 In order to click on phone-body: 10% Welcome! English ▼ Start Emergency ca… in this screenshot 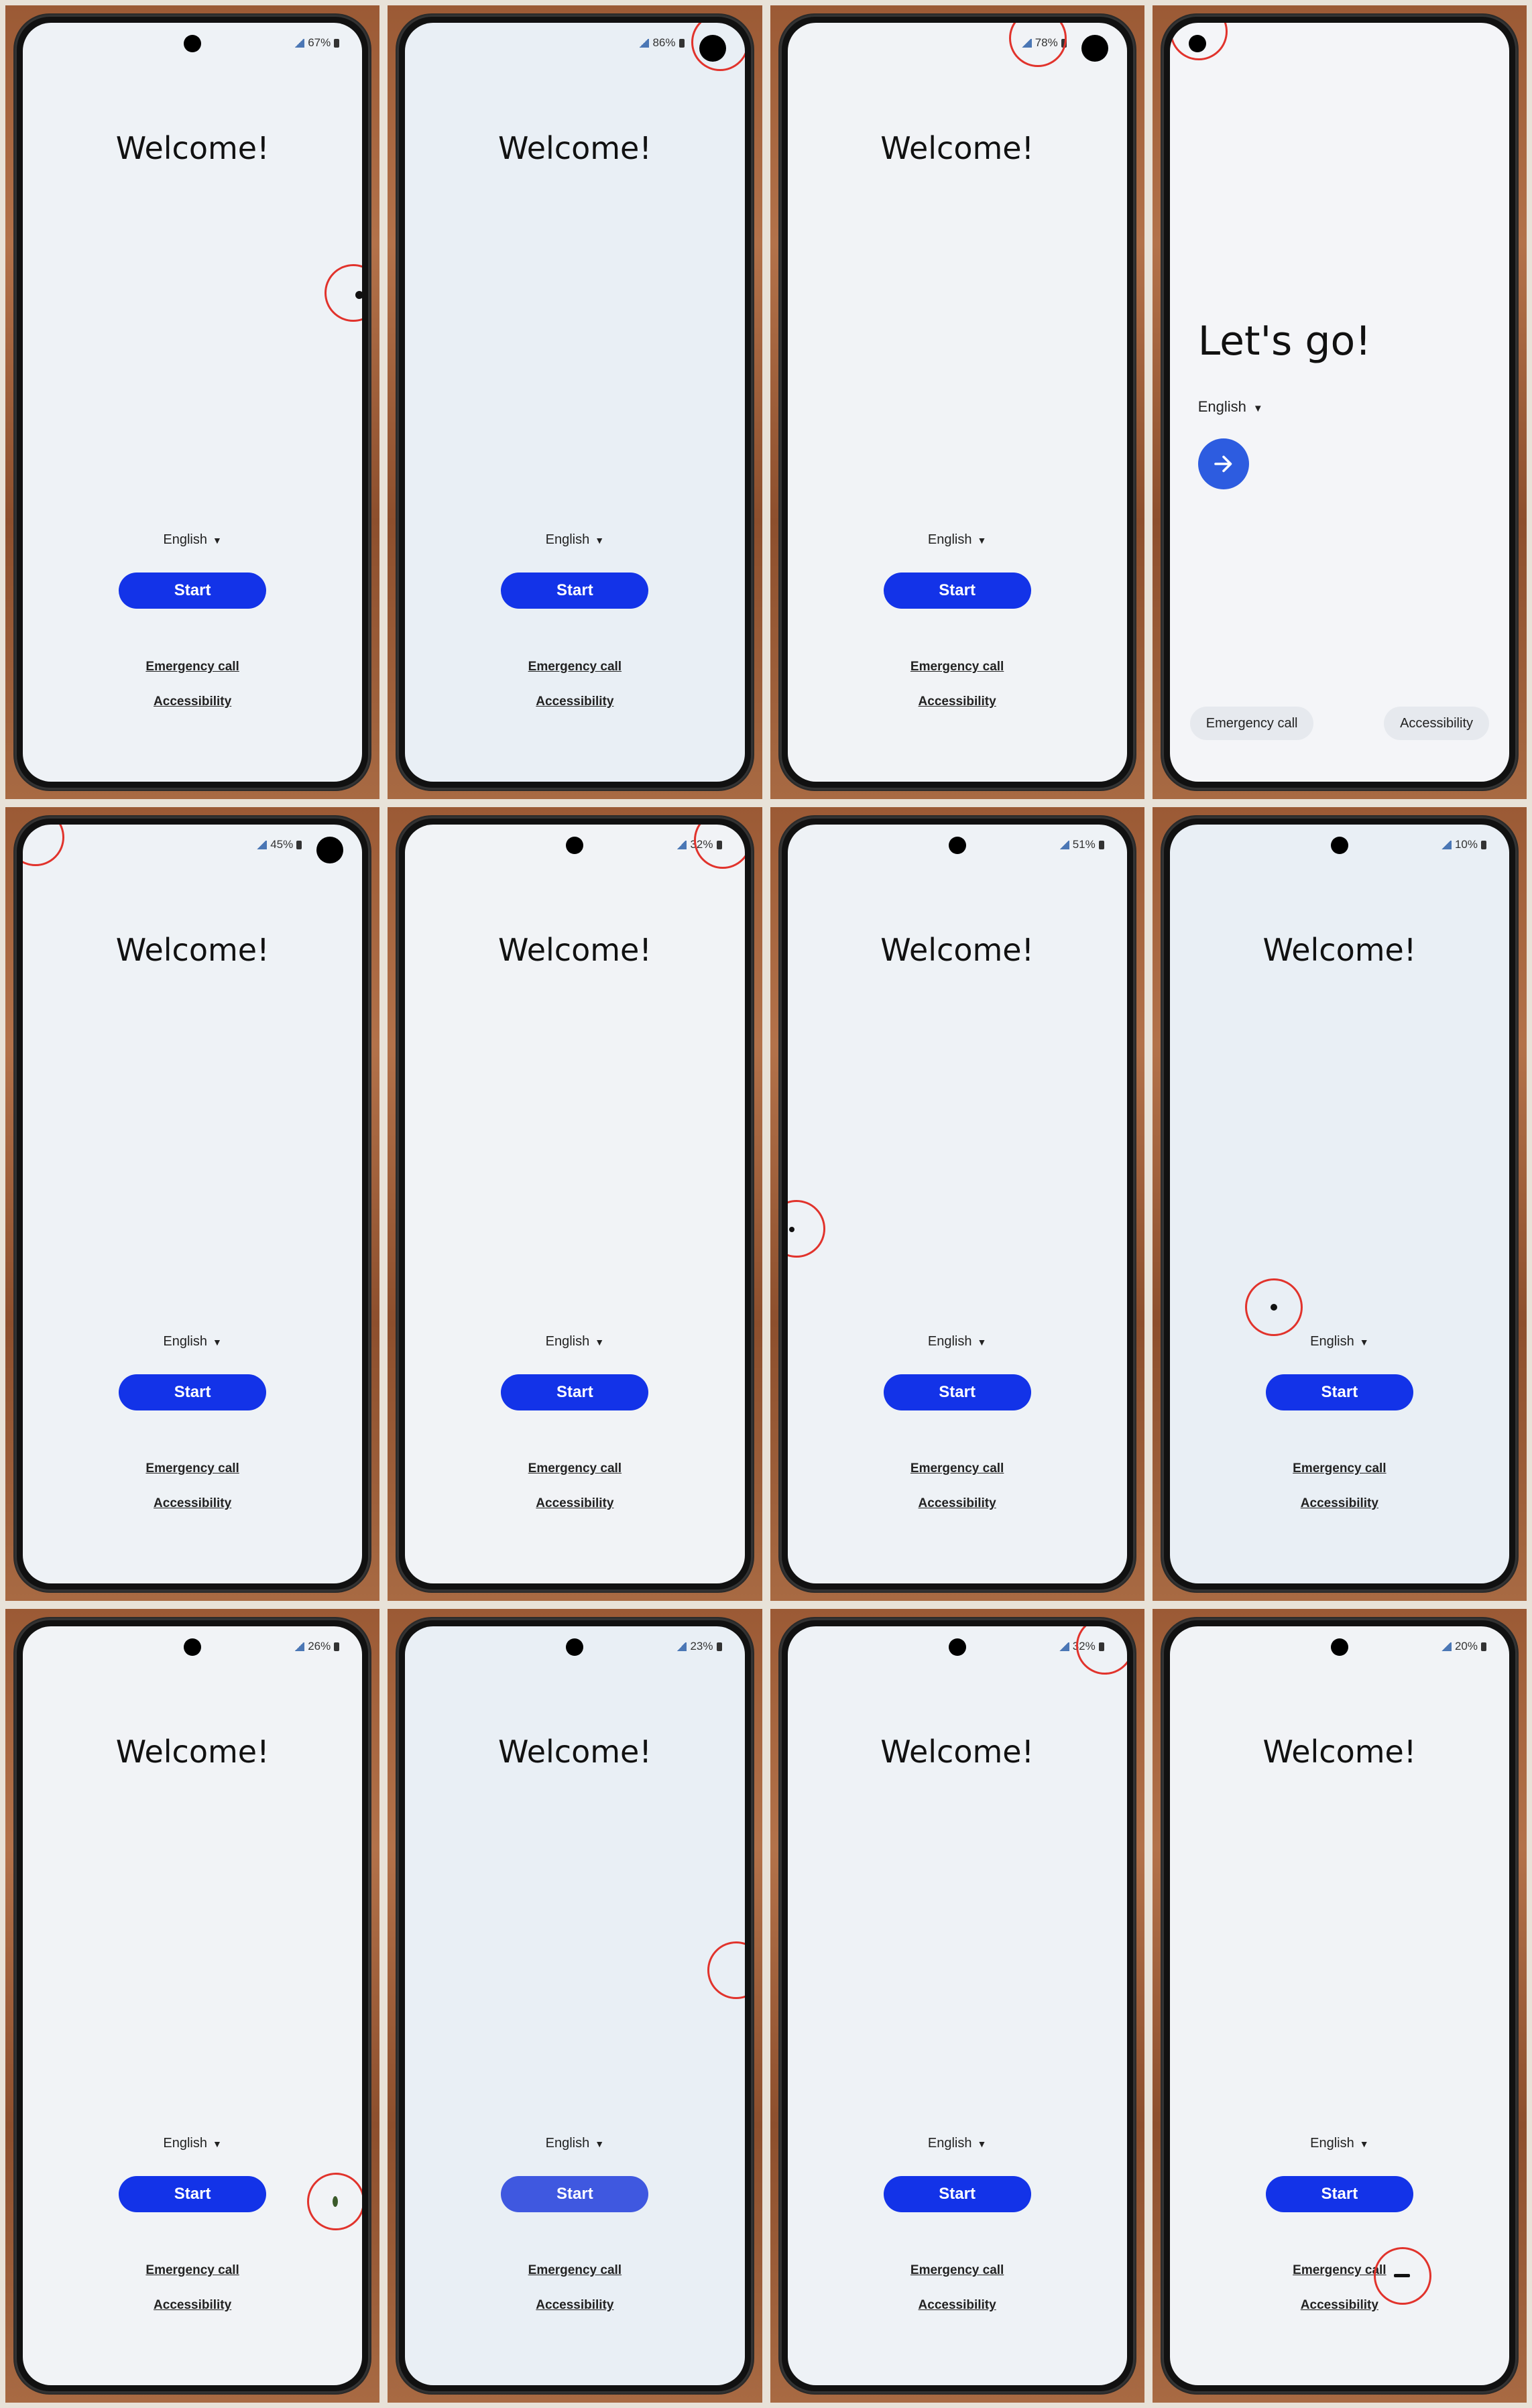, I will do `click(1339, 1204)`.